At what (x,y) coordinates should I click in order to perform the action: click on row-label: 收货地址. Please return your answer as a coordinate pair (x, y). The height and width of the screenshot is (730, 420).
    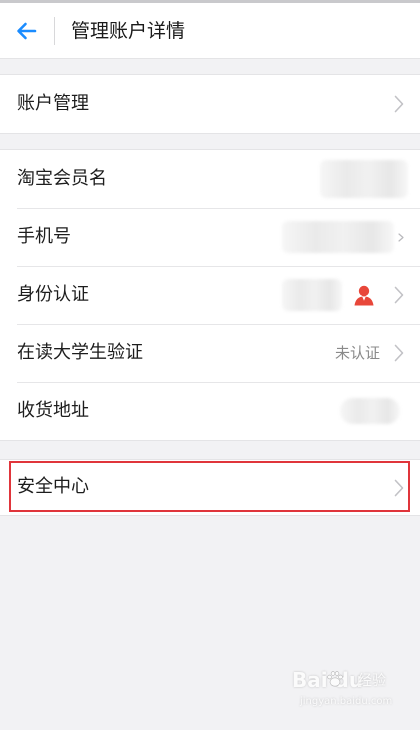
    Looking at the image, I should click on (53, 410).